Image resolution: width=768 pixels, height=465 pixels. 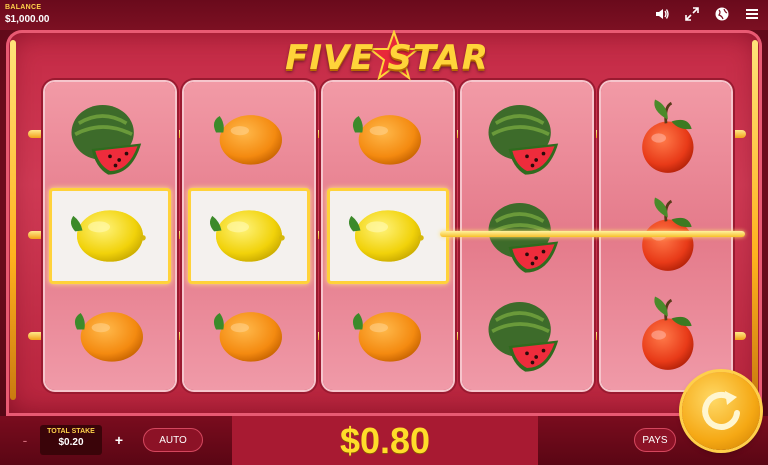 I want to click on frame-light-left, so click(x=13, y=220).